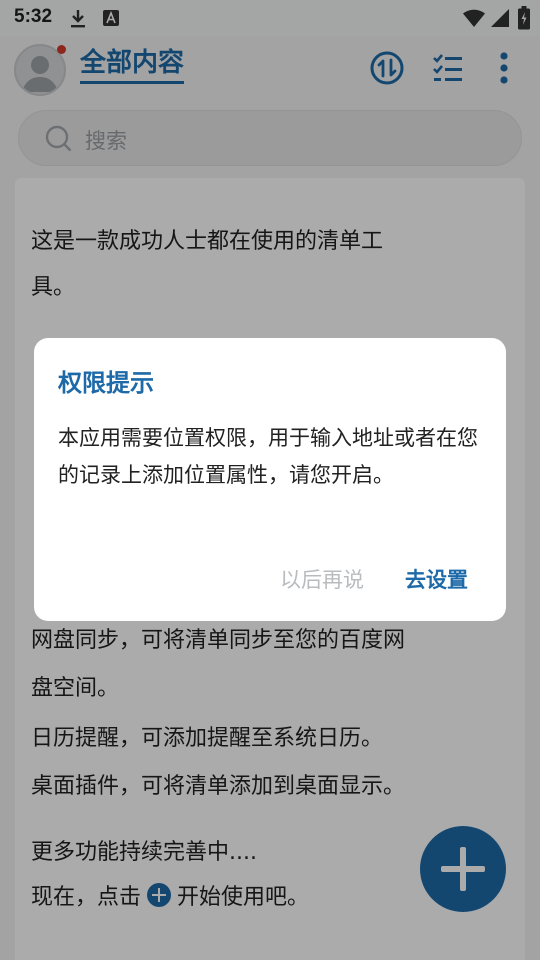 Image resolution: width=540 pixels, height=960 pixels. I want to click on go-settings-button: 去设置, so click(436, 579).